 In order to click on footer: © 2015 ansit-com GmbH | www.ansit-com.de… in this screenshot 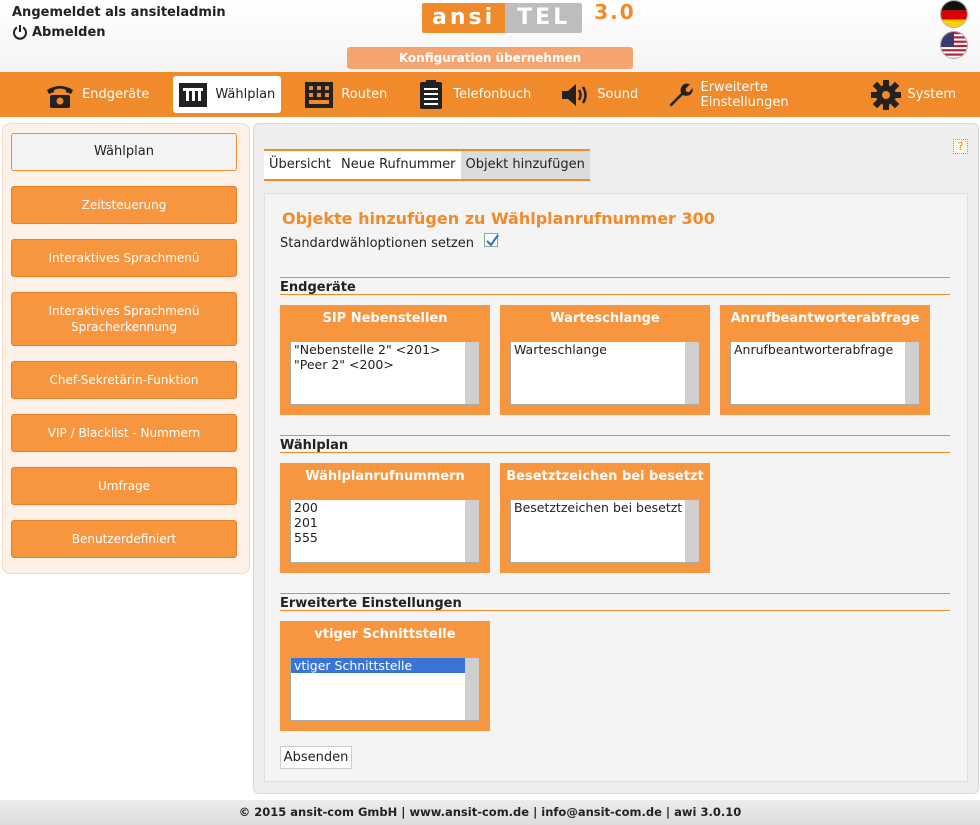, I will do `click(490, 812)`.